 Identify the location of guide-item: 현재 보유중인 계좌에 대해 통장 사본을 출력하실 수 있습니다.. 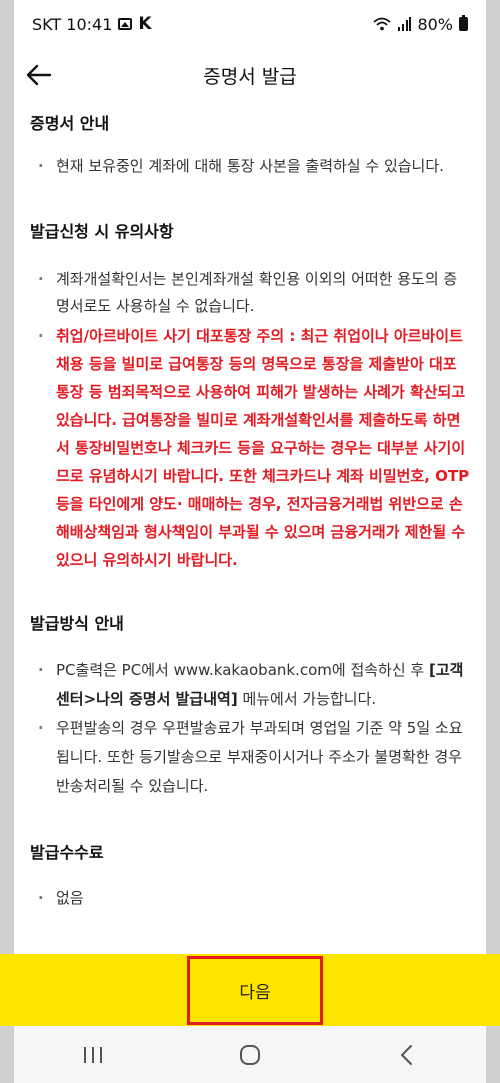
(250, 166).